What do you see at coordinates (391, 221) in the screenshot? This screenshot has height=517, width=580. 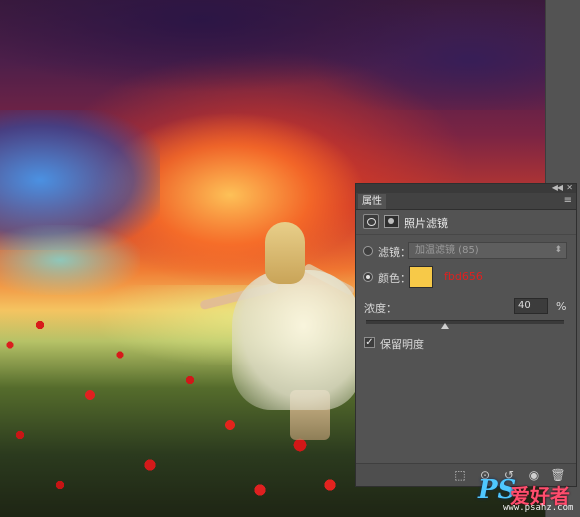 I see `layer-mask-icon` at bounding box center [391, 221].